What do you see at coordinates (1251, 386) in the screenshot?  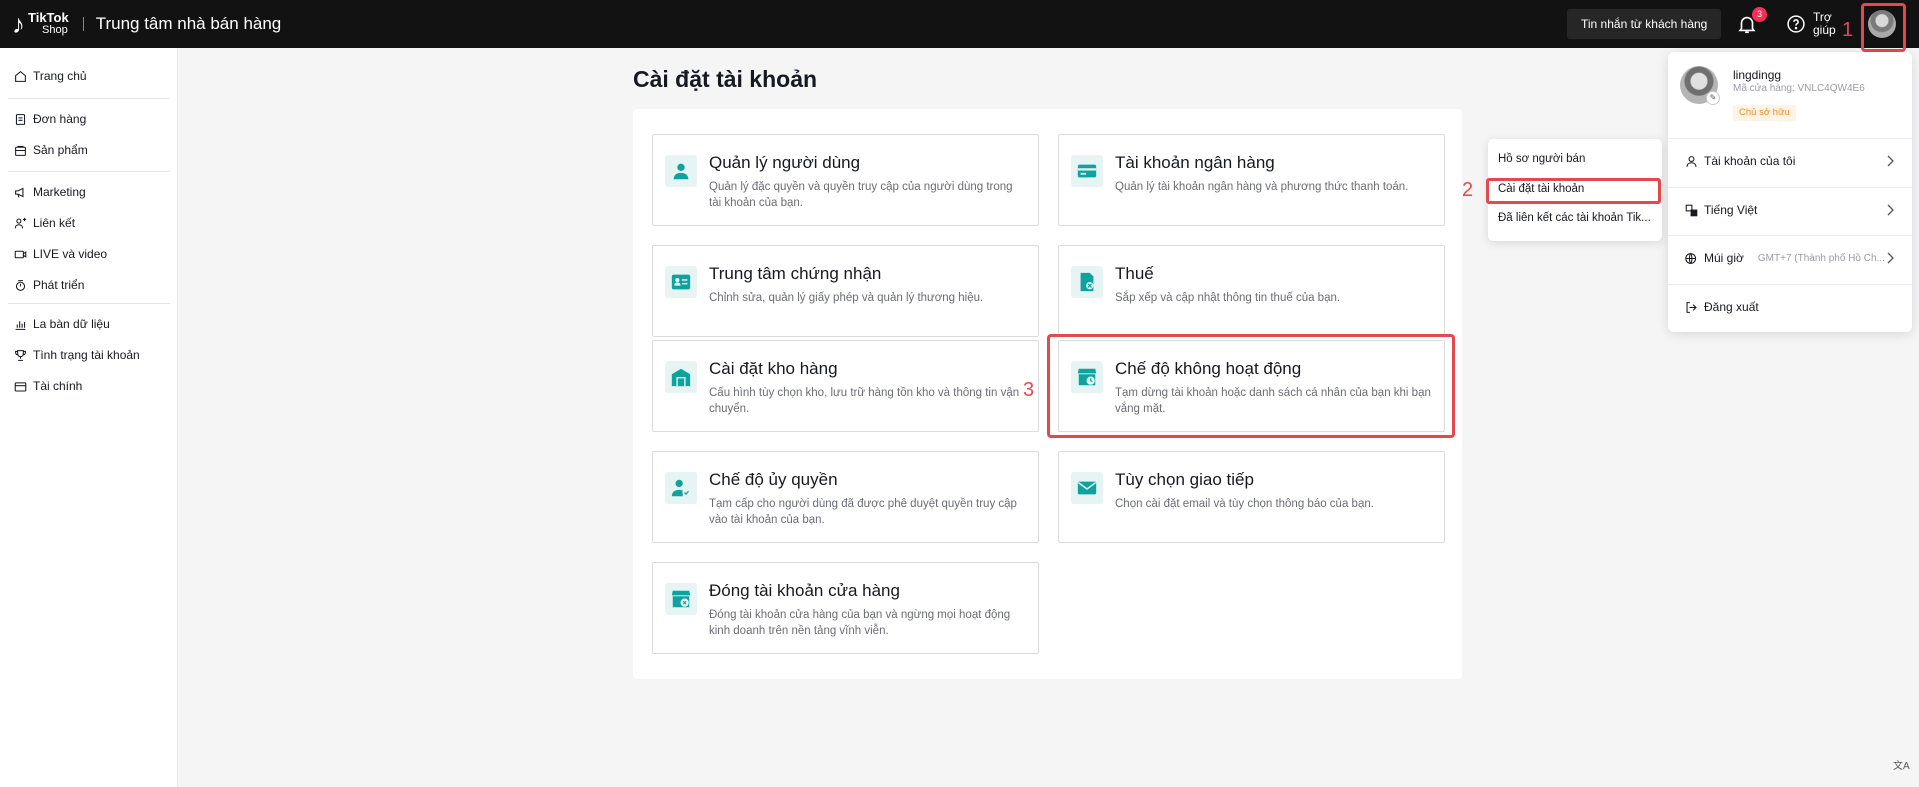 I see `inactive-mode-highlight` at bounding box center [1251, 386].